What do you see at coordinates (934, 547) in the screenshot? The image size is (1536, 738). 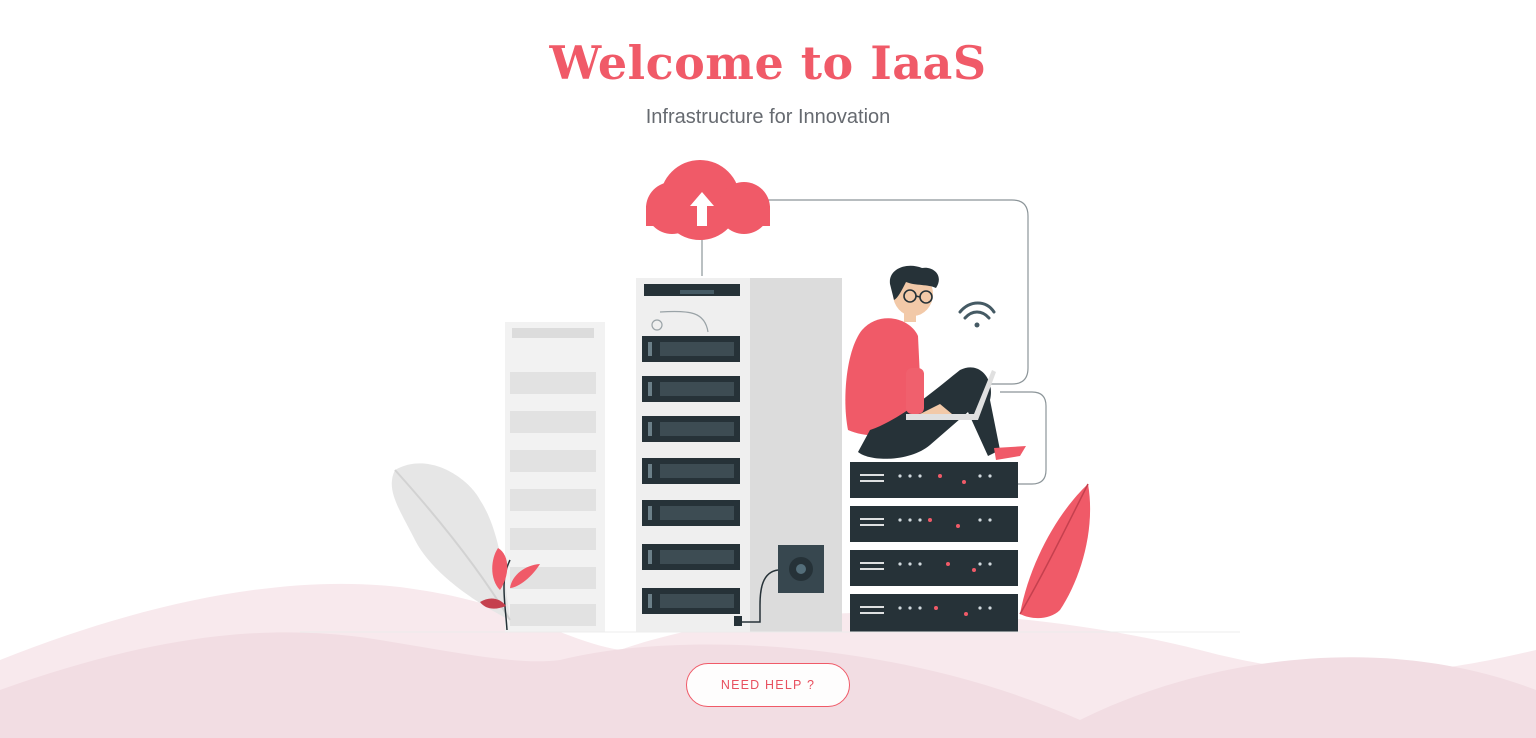 I see `server-stack` at bounding box center [934, 547].